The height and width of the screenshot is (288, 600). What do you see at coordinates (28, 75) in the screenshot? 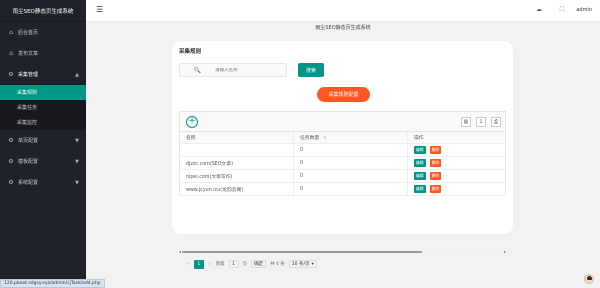
I see `sidebar-item-label: 采集管理` at bounding box center [28, 75].